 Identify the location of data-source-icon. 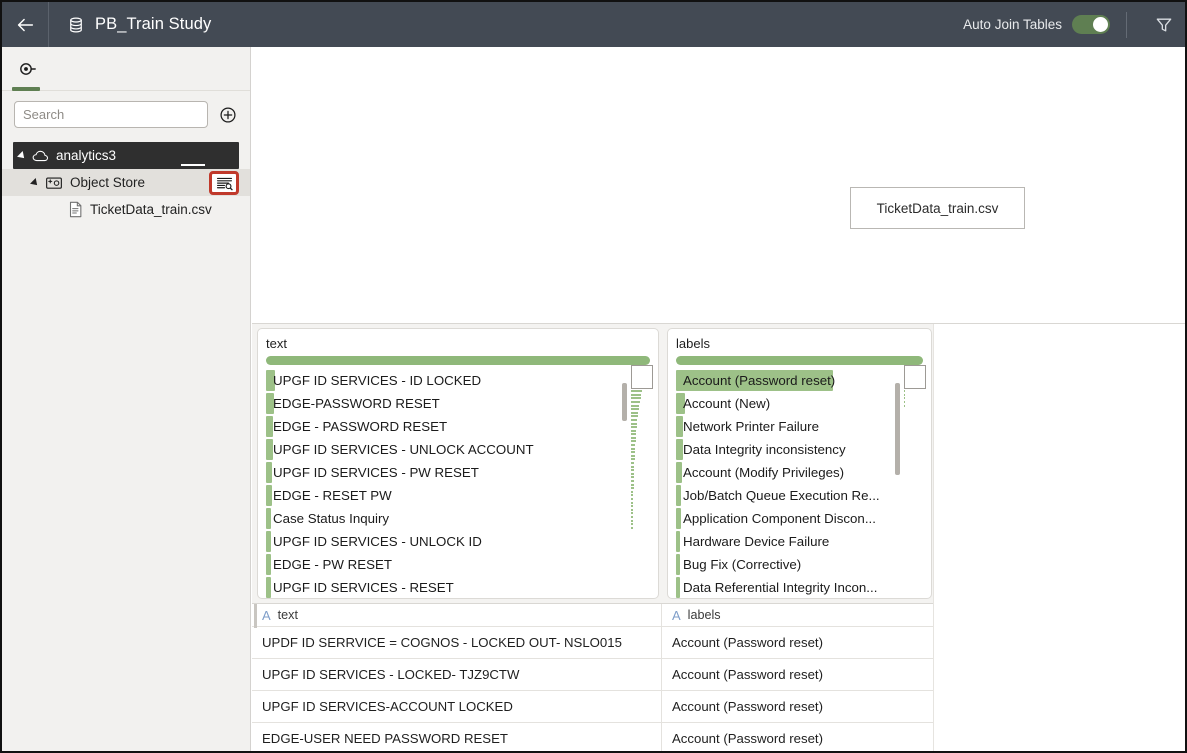
(28, 68).